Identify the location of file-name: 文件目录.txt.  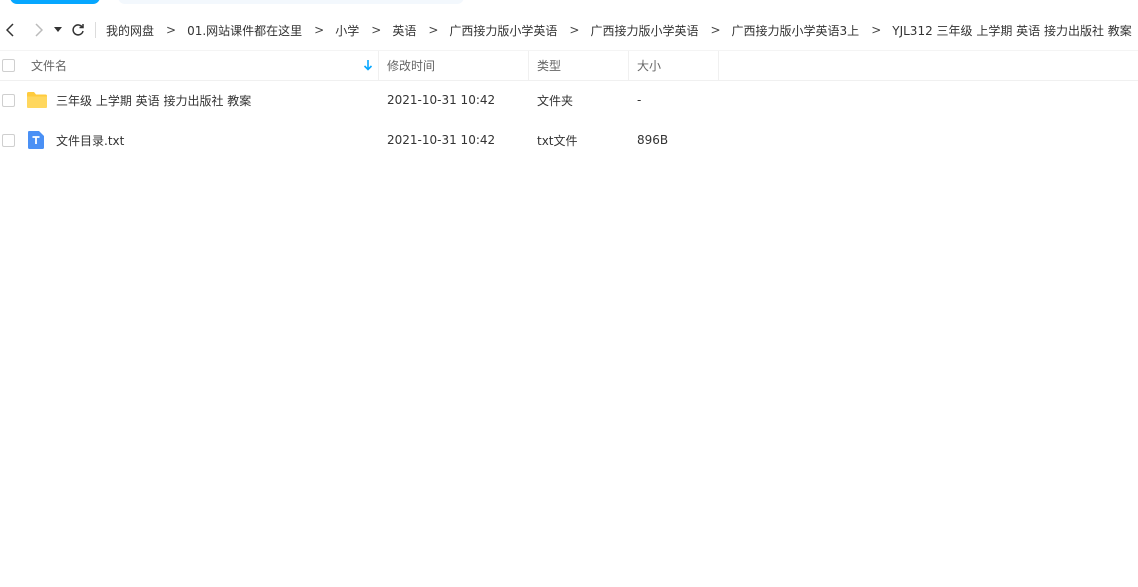
(90, 140).